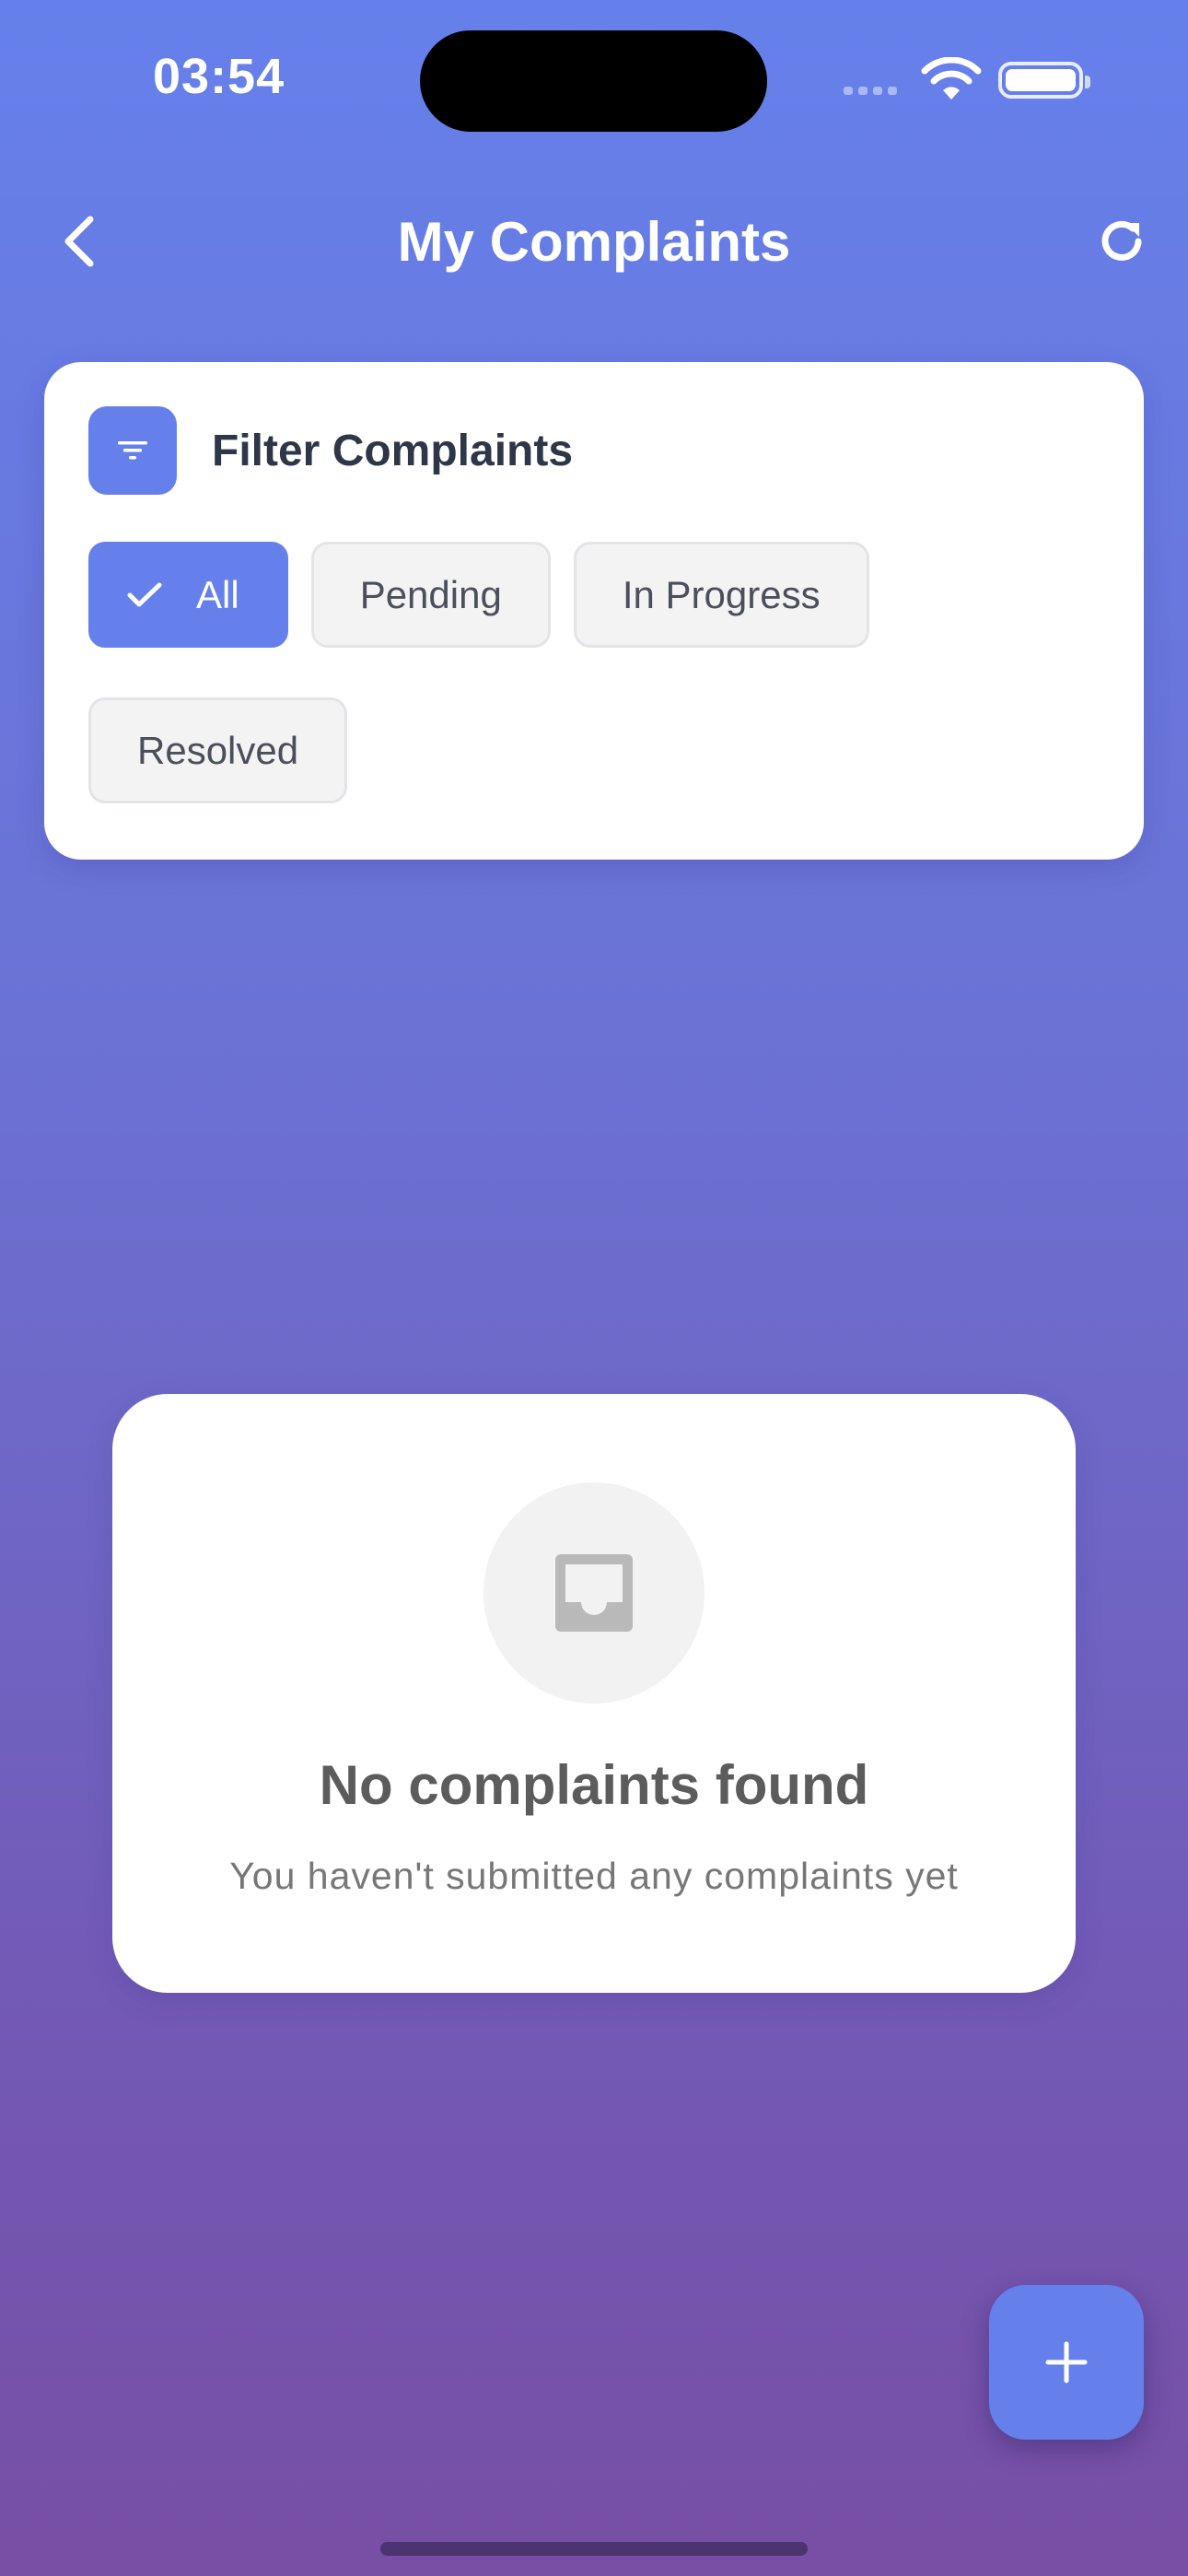 The image size is (1188, 2576). Describe the element at coordinates (594, 1785) in the screenshot. I see `empty-state-title: No complaints found` at that location.